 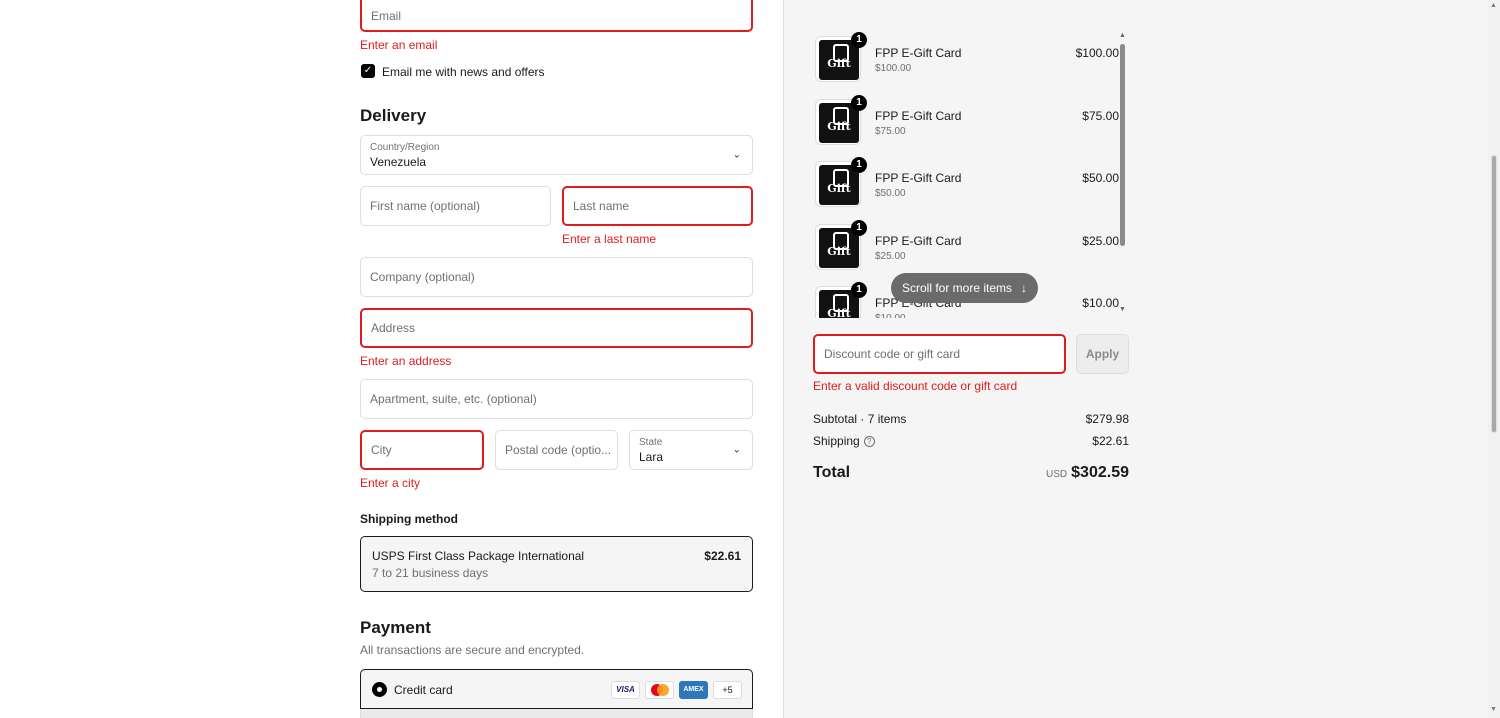 I want to click on more-cards-badge: +5, so click(x=727, y=690).